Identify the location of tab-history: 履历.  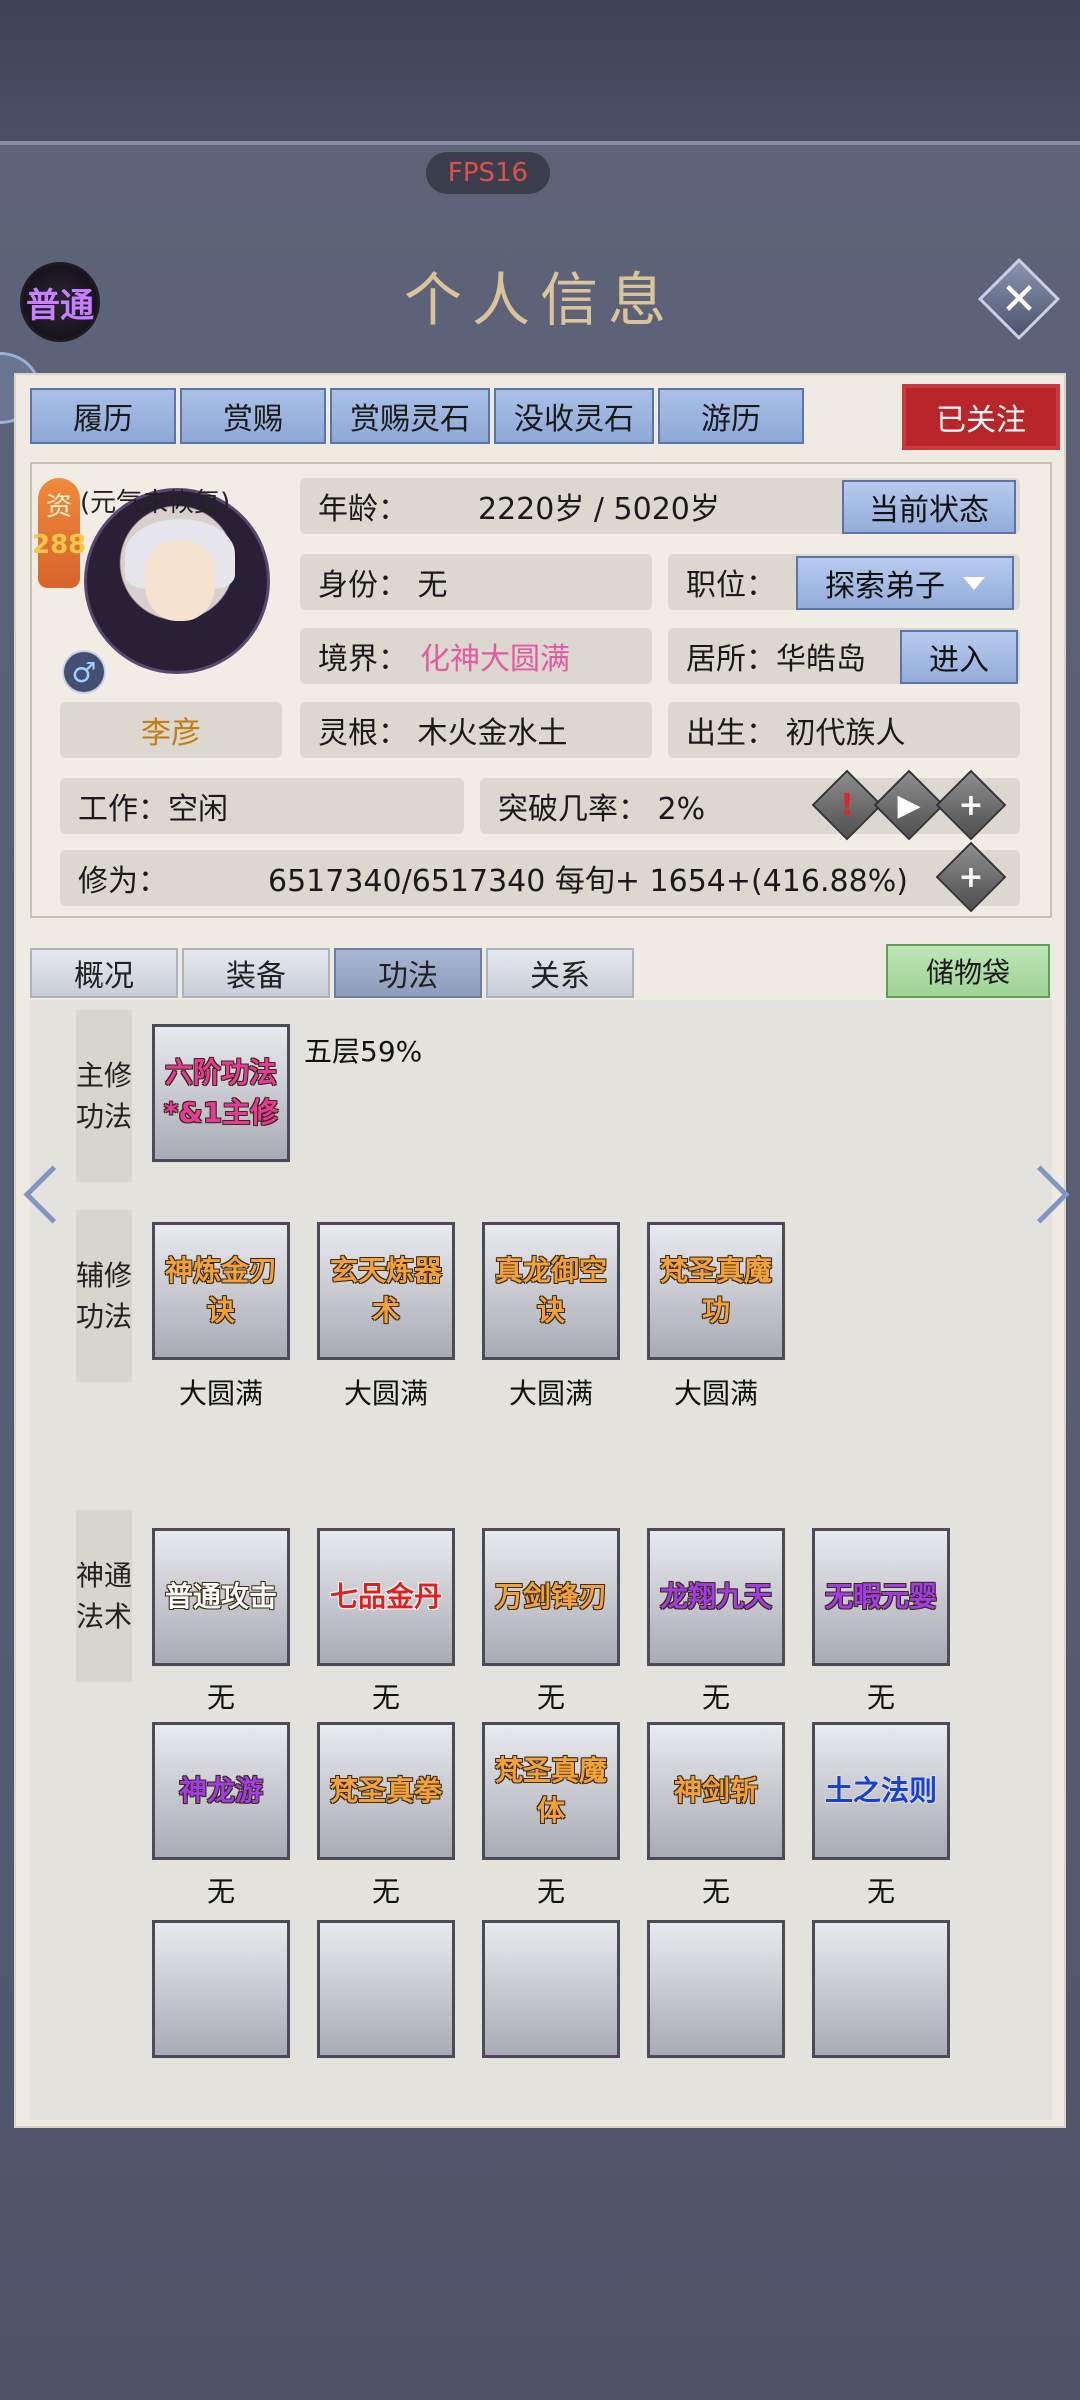
(103, 416).